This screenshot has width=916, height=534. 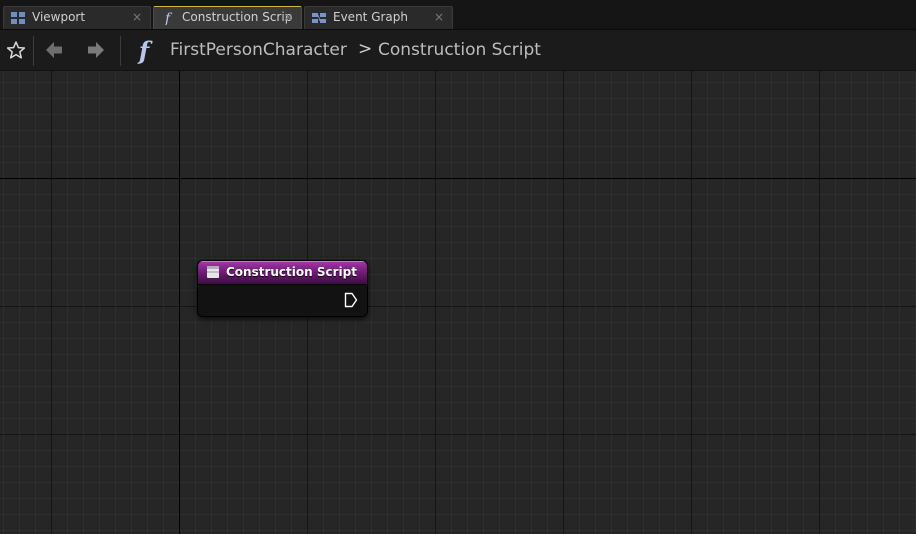 I want to click on graph-origin-axis-horizontal, so click(x=458, y=178).